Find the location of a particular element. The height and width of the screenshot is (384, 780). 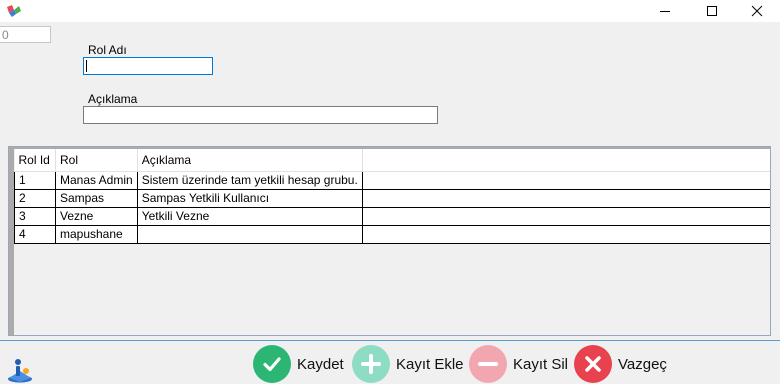

cell-rol: Vezne is located at coordinates (96, 216).